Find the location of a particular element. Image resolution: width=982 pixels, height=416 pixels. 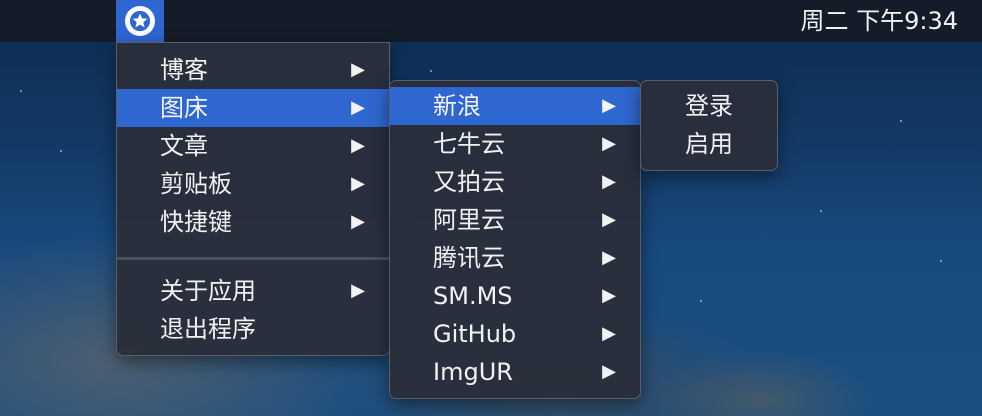

menu-item-label: ImgUR is located at coordinates (473, 372).